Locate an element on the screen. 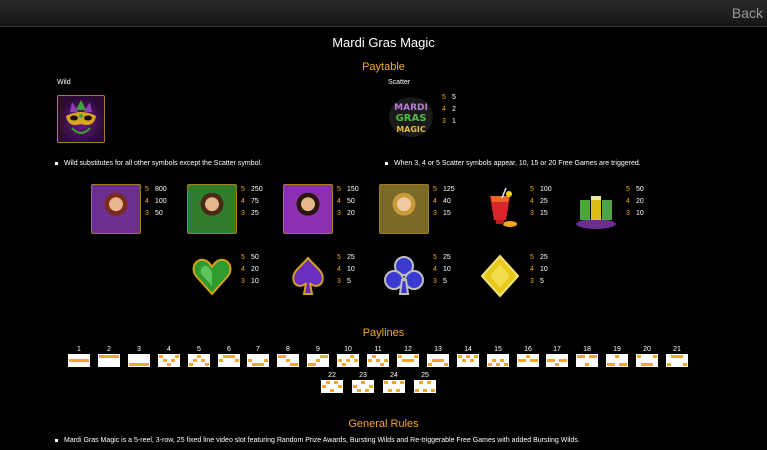  pay-row: 4 75 is located at coordinates (250, 201).